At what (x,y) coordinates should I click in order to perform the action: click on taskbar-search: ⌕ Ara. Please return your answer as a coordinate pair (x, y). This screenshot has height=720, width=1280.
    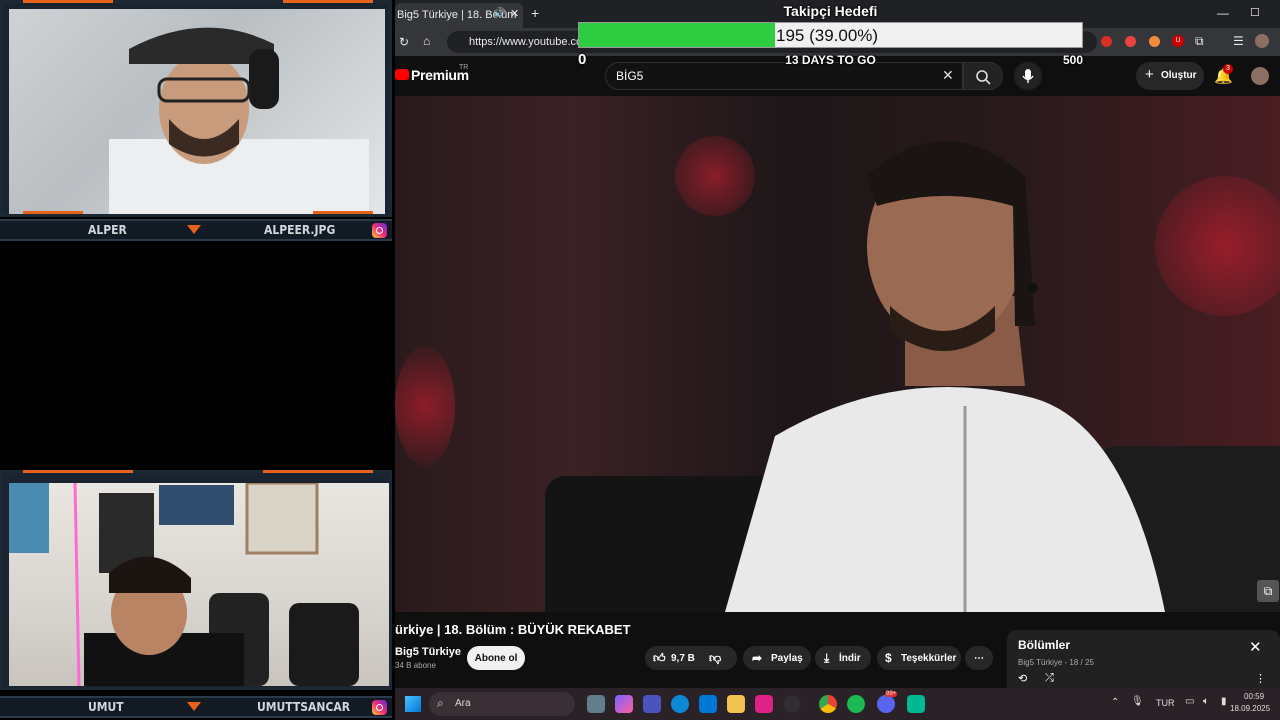
    Looking at the image, I should click on (502, 704).